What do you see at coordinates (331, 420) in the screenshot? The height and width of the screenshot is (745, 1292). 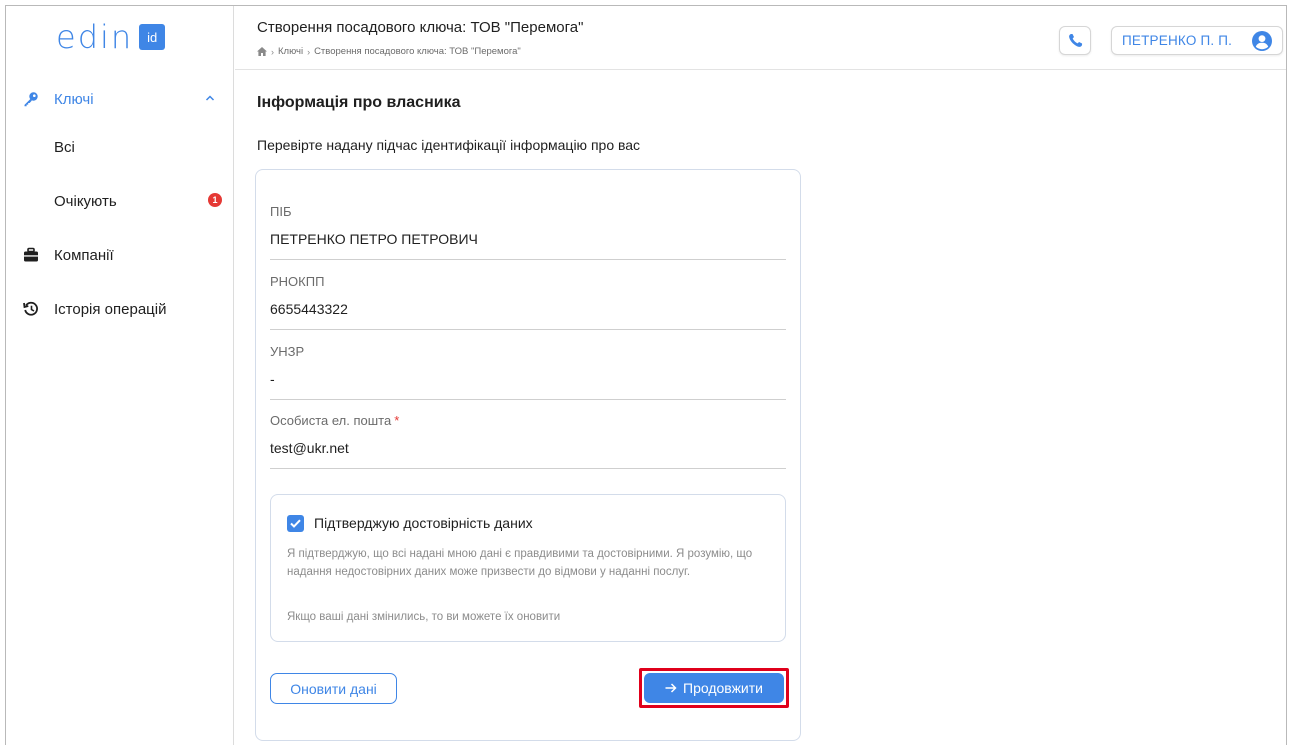 I see `field-label-text: Особиста ел. пошта` at bounding box center [331, 420].